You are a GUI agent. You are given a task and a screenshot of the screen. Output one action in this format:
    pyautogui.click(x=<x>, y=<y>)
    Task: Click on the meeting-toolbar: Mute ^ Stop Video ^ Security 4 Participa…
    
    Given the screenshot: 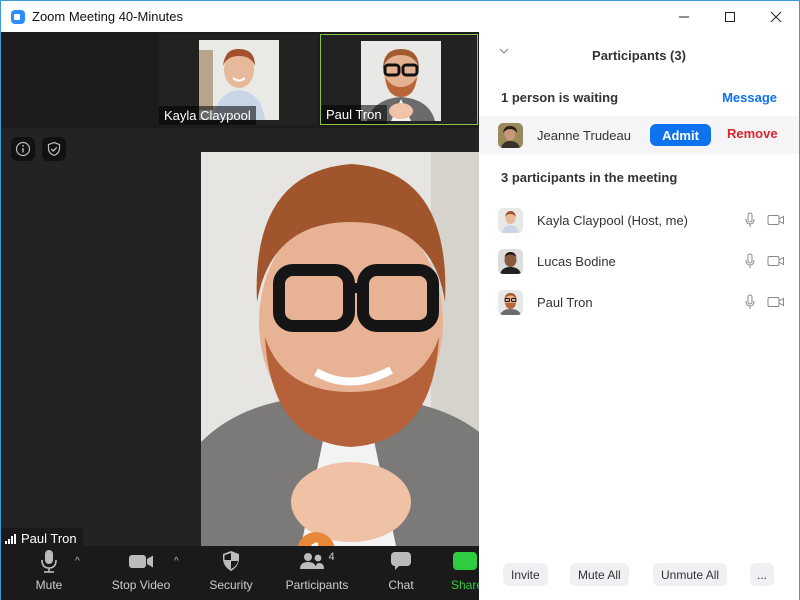 What is the action you would take?
    pyautogui.click(x=240, y=573)
    